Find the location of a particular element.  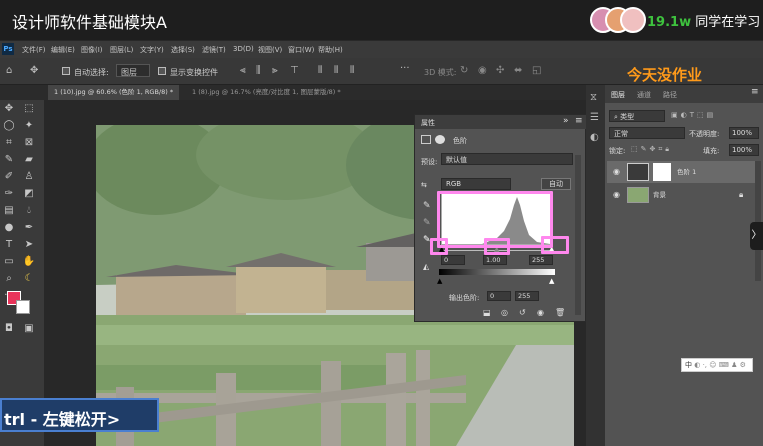

shape-tool-icon: ▭ is located at coordinates (9, 262).